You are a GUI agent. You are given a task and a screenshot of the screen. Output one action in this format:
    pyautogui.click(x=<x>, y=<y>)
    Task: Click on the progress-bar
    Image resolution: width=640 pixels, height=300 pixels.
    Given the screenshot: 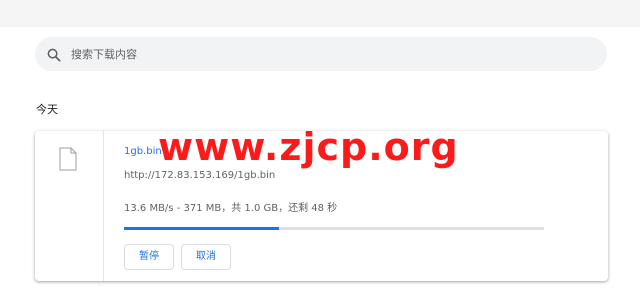 What is the action you would take?
    pyautogui.click(x=334, y=228)
    